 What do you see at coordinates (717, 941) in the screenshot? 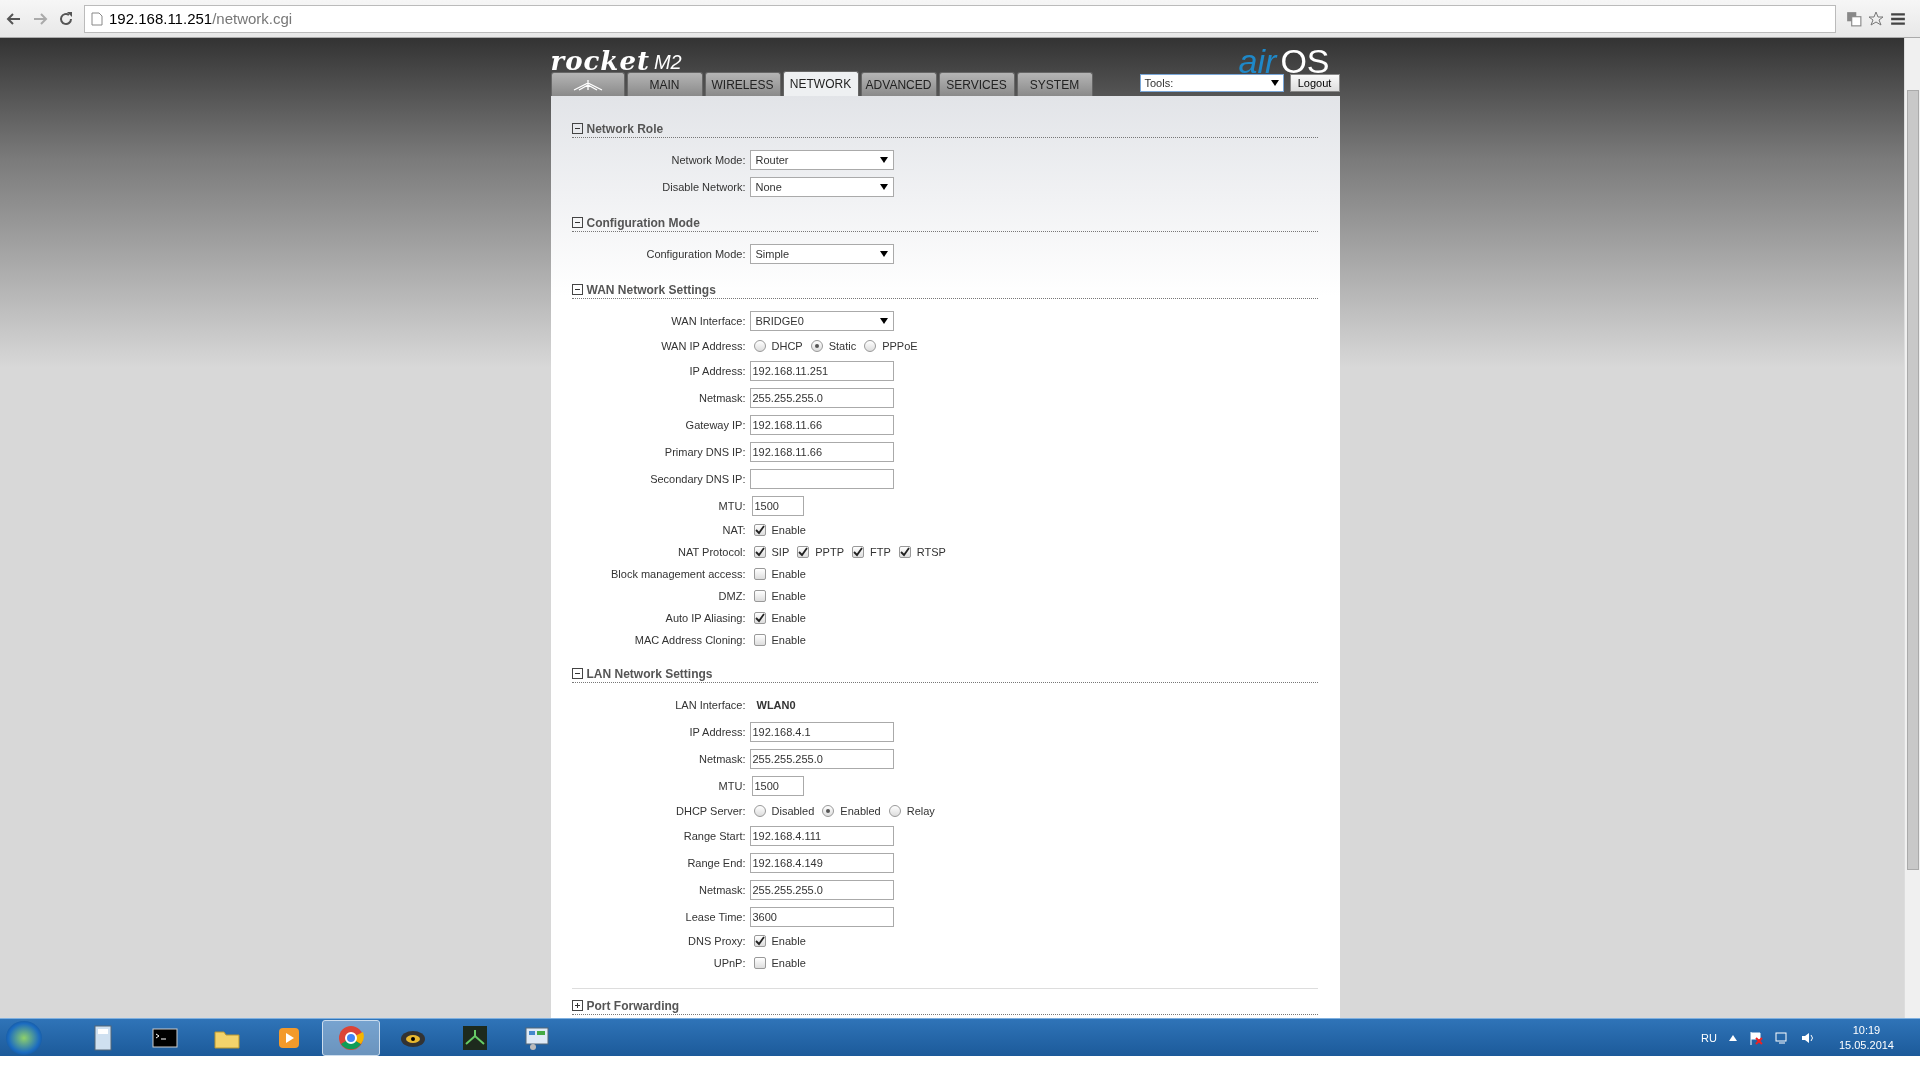
I see `field-label: DNS Proxy:` at bounding box center [717, 941].